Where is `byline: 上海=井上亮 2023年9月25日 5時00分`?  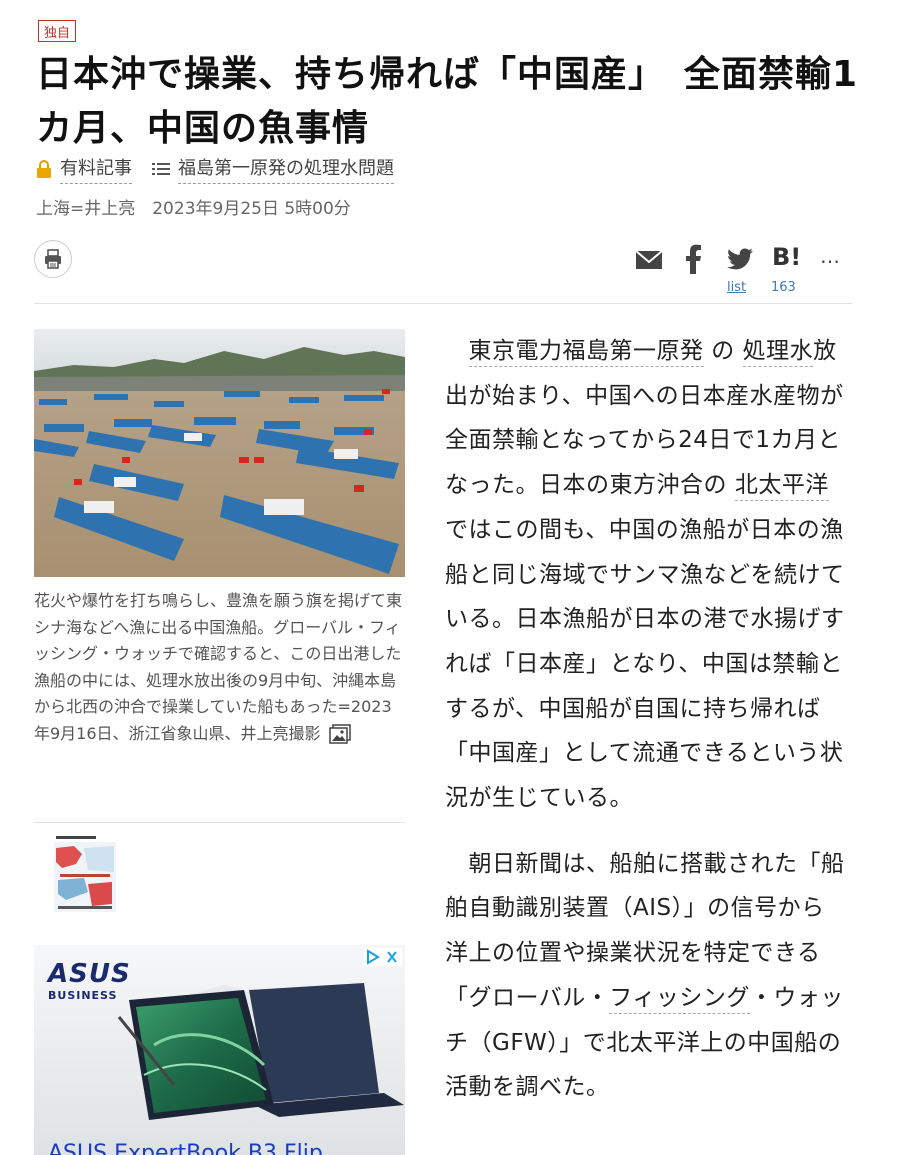
byline: 上海=井上亮 2023年9月25日 5時00分 is located at coordinates (193, 209).